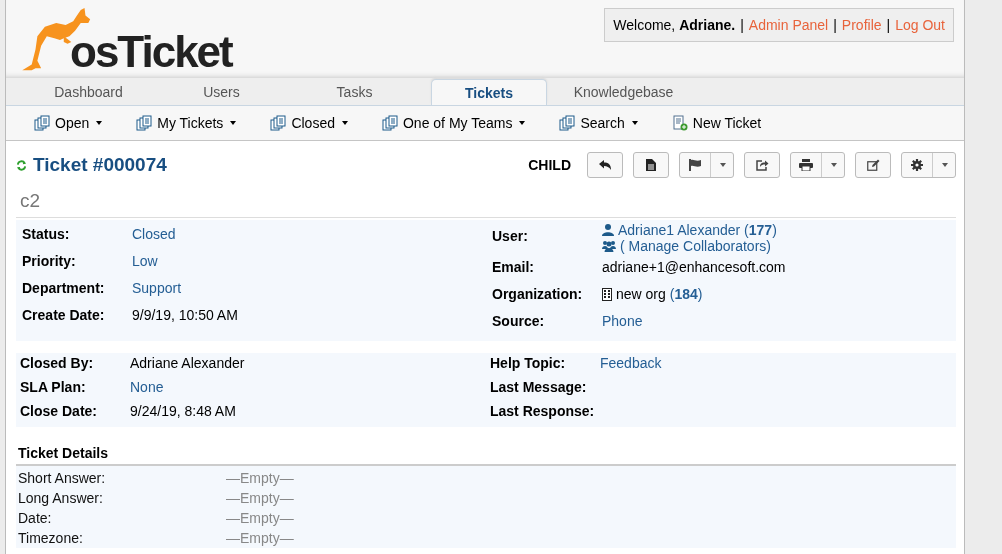  What do you see at coordinates (49, 261) in the screenshot?
I see `field-label: Priority:` at bounding box center [49, 261].